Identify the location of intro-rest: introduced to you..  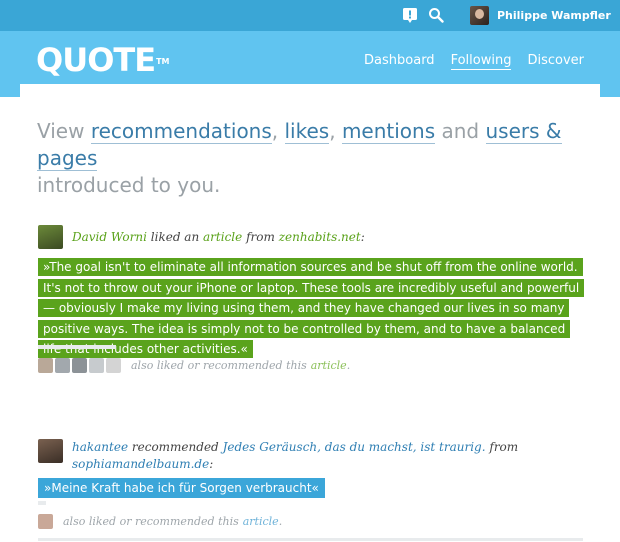
(129, 185).